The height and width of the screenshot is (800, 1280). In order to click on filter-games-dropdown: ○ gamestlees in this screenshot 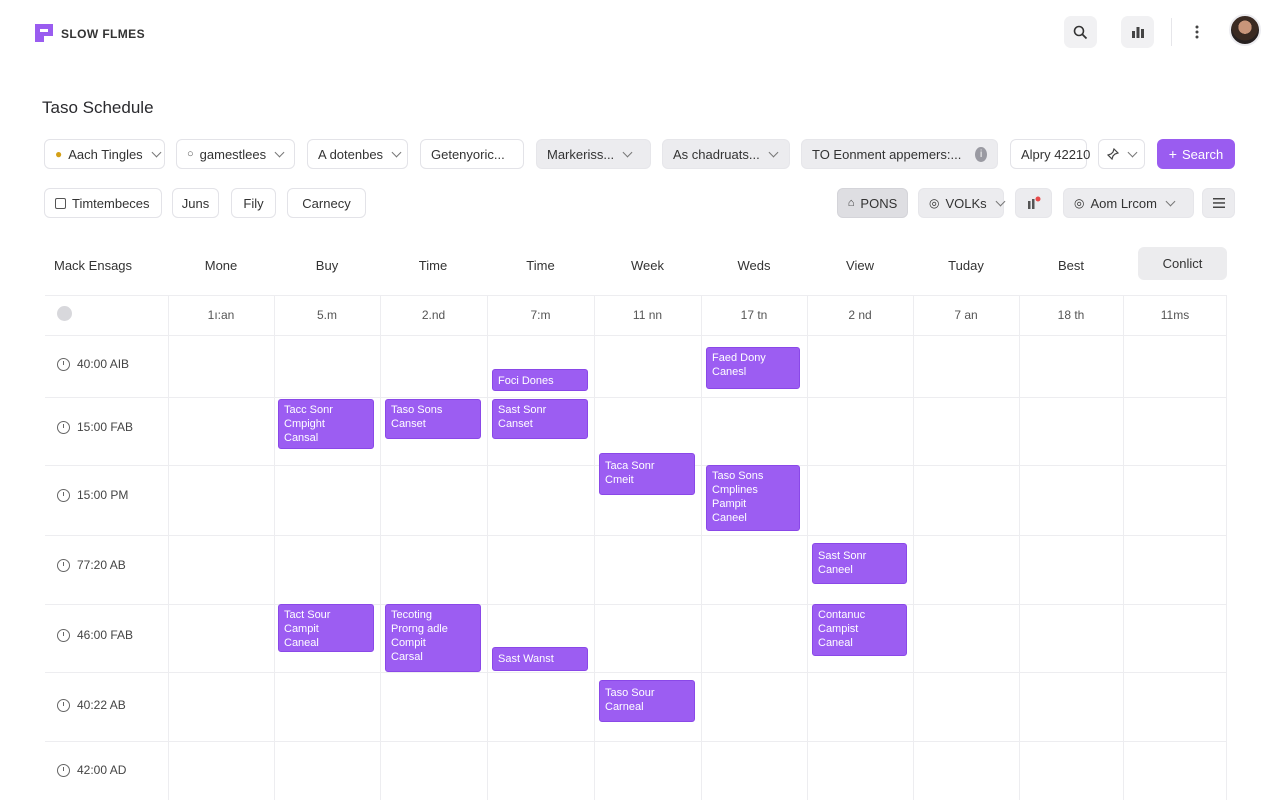, I will do `click(235, 154)`.